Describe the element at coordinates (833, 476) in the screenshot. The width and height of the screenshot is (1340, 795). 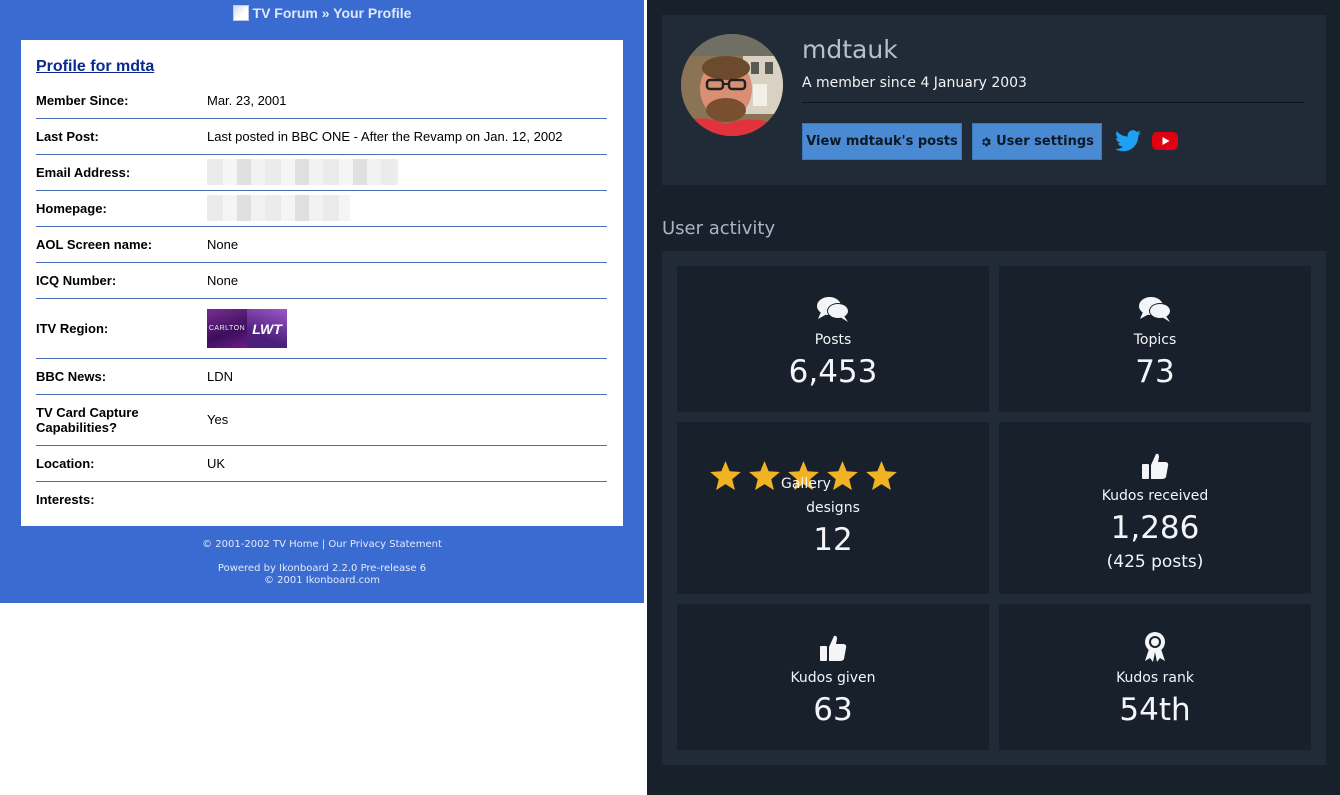
I see `star-rating` at that location.